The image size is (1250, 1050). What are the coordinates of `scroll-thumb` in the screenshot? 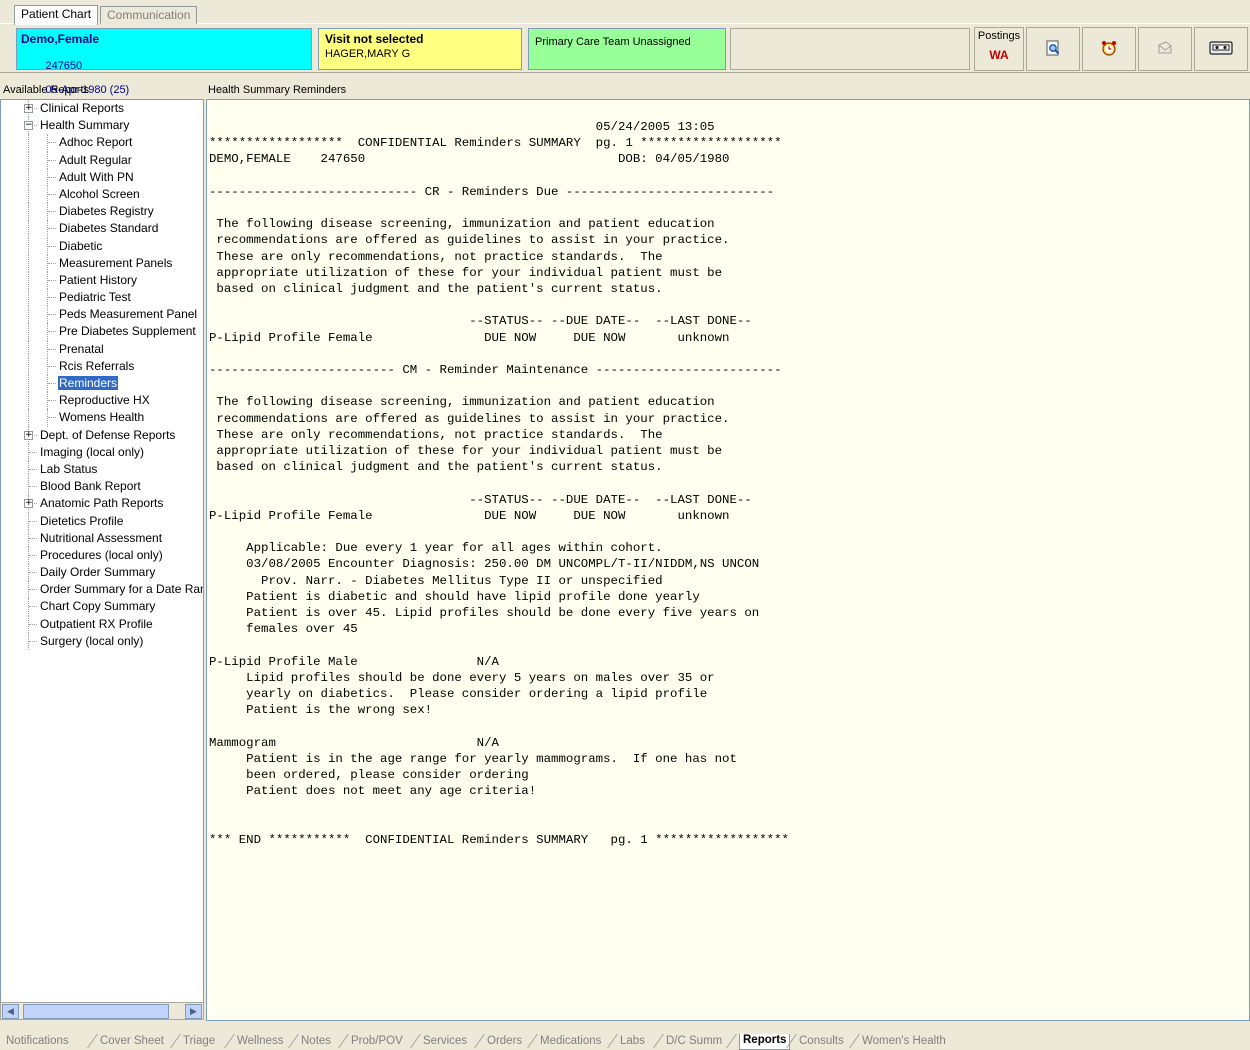 It's located at (96, 1011).